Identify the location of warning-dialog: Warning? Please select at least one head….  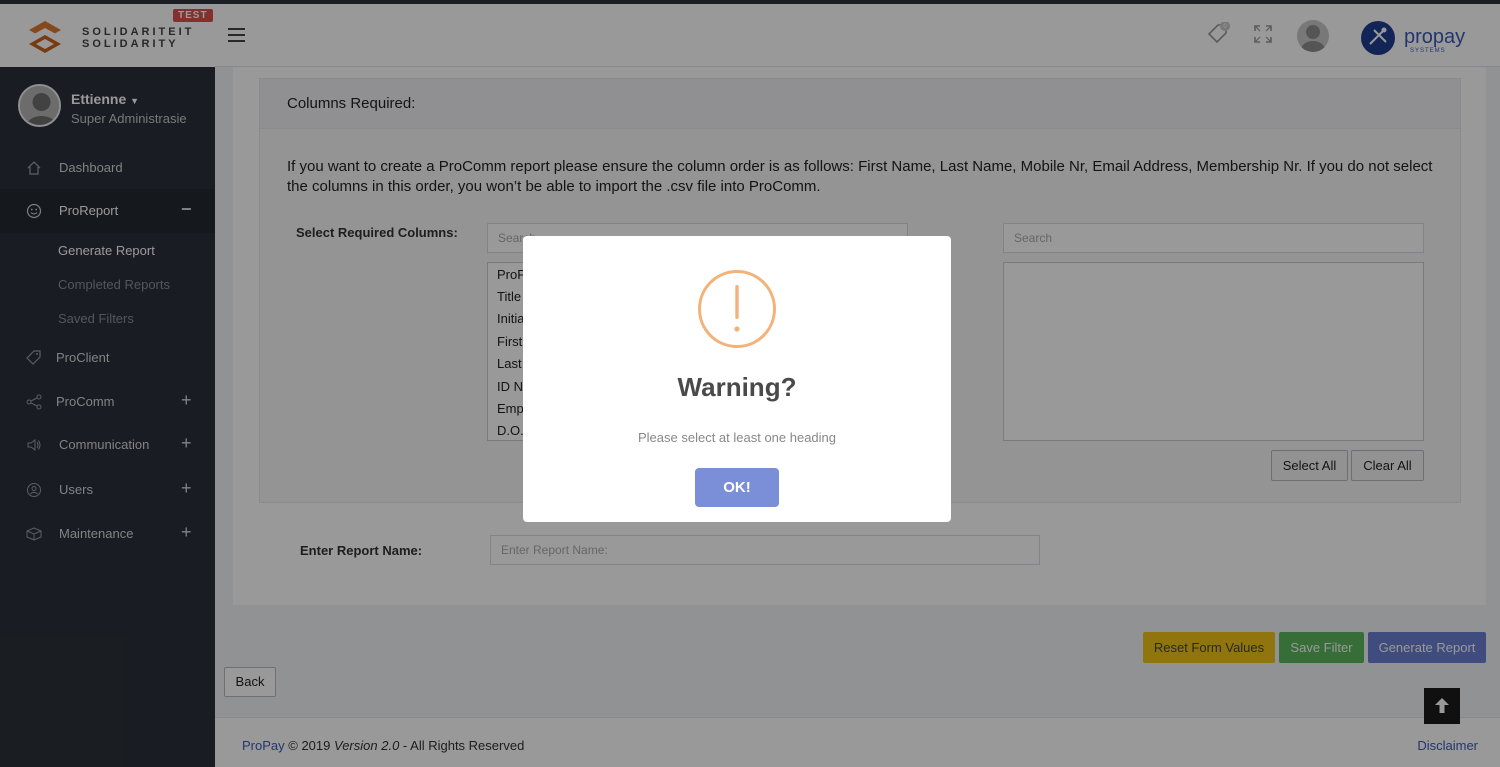
(737, 379).